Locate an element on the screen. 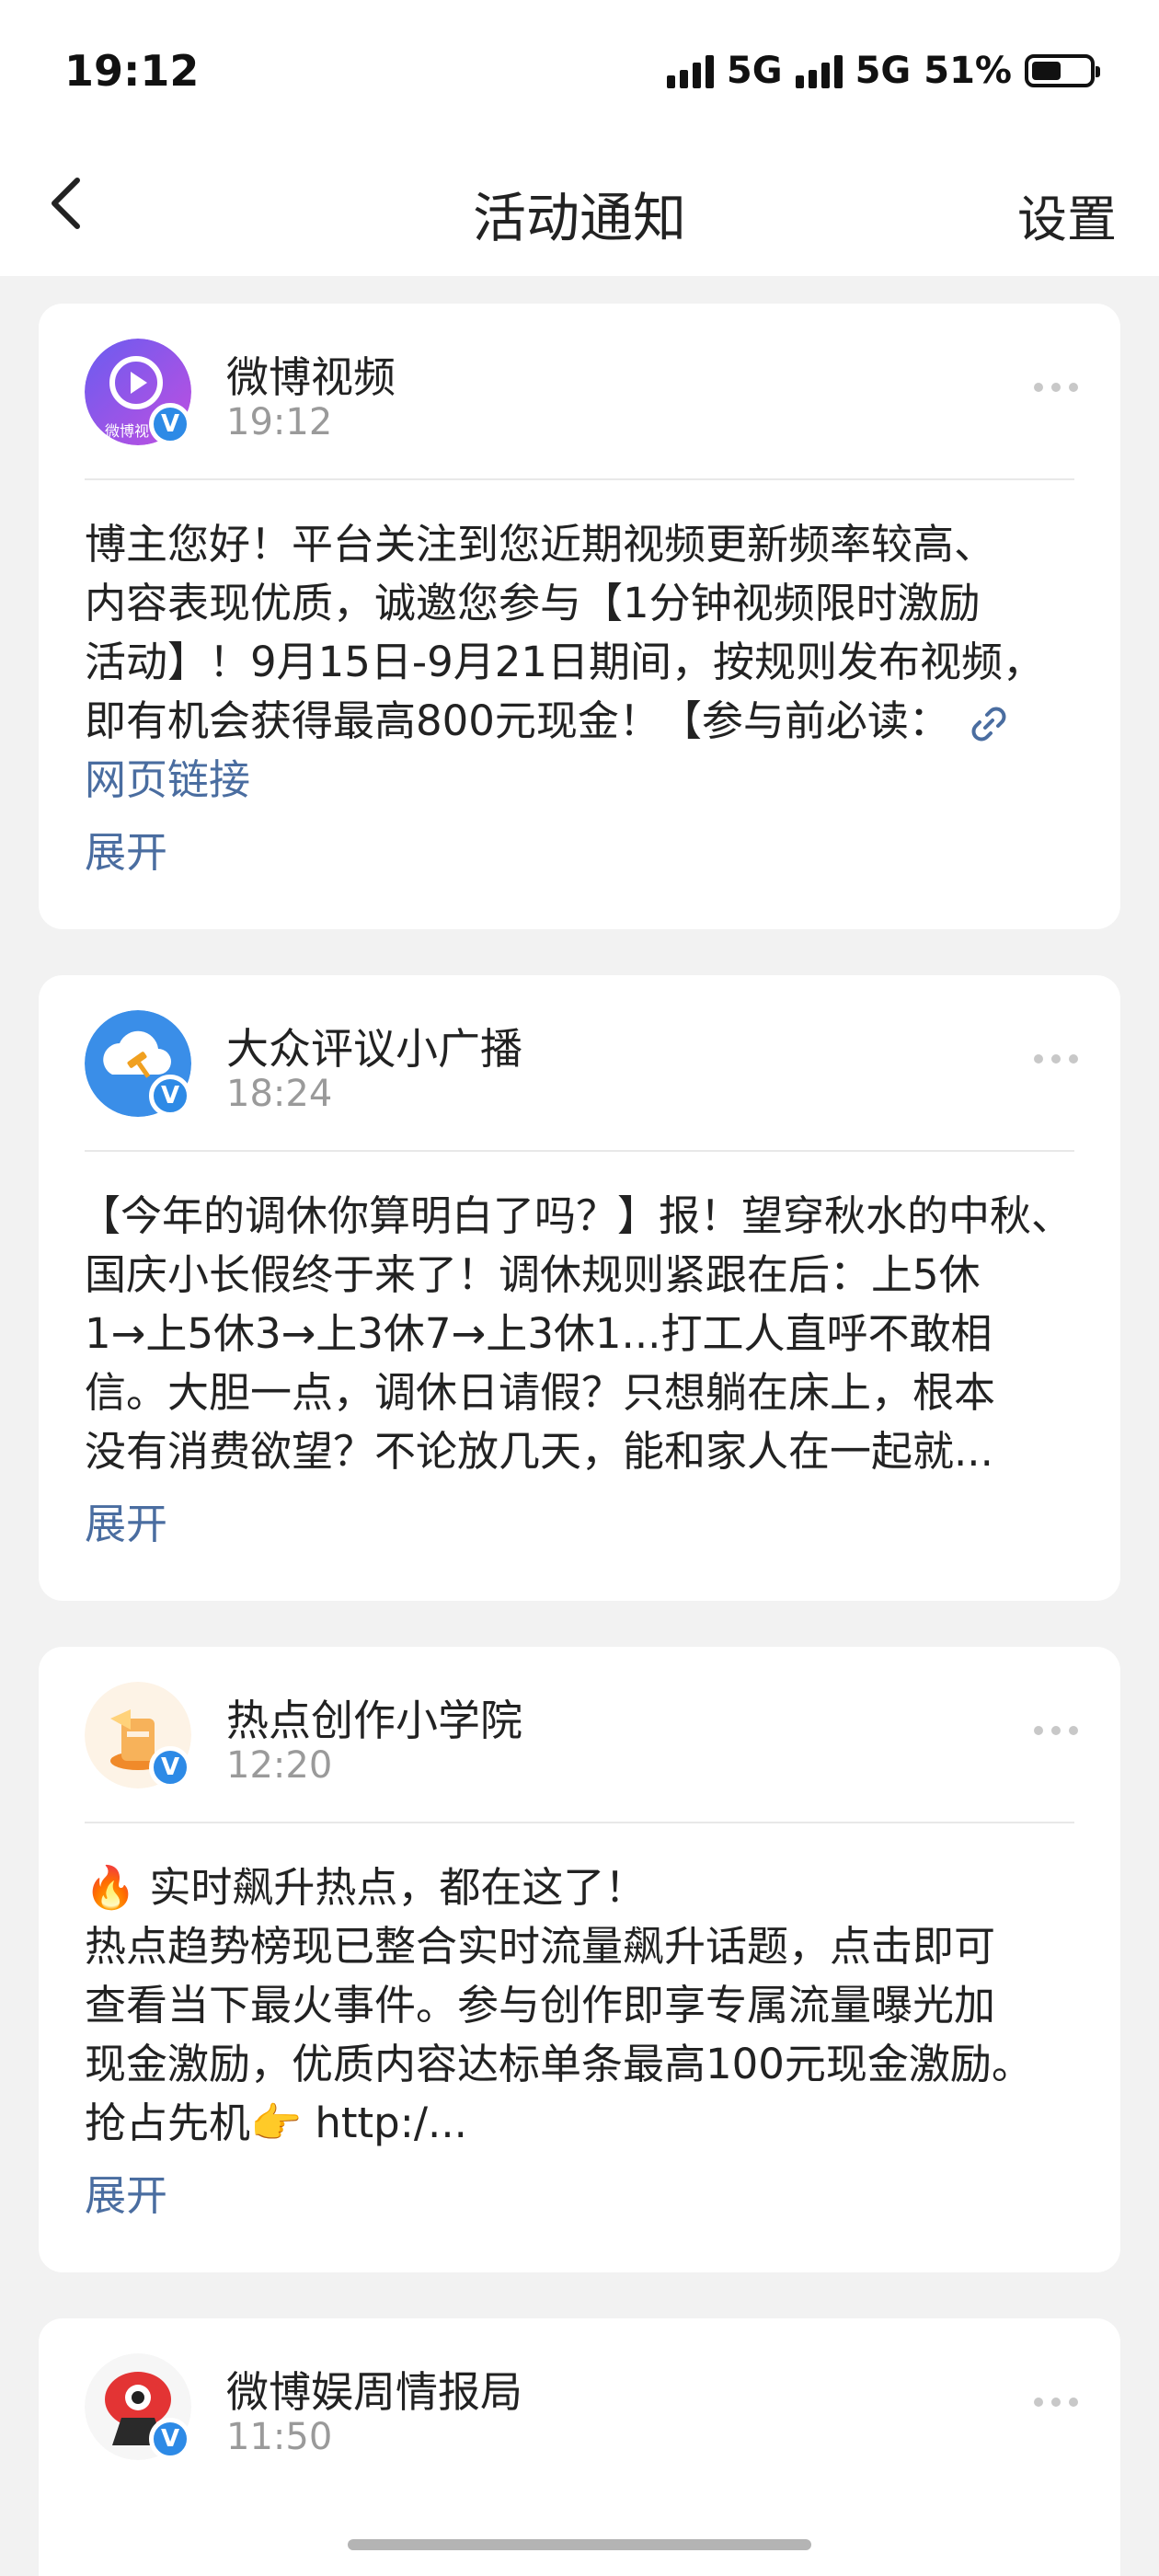 This screenshot has height=2576, width=1159. page-title: 活动通知 is located at coordinates (579, 218).